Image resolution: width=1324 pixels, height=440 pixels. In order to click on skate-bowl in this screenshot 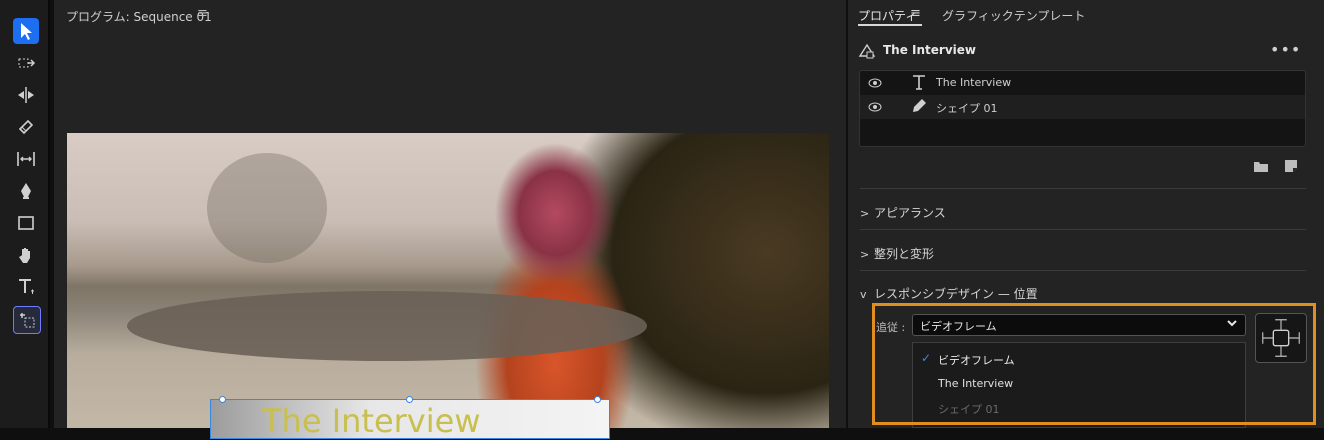, I will do `click(387, 326)`.